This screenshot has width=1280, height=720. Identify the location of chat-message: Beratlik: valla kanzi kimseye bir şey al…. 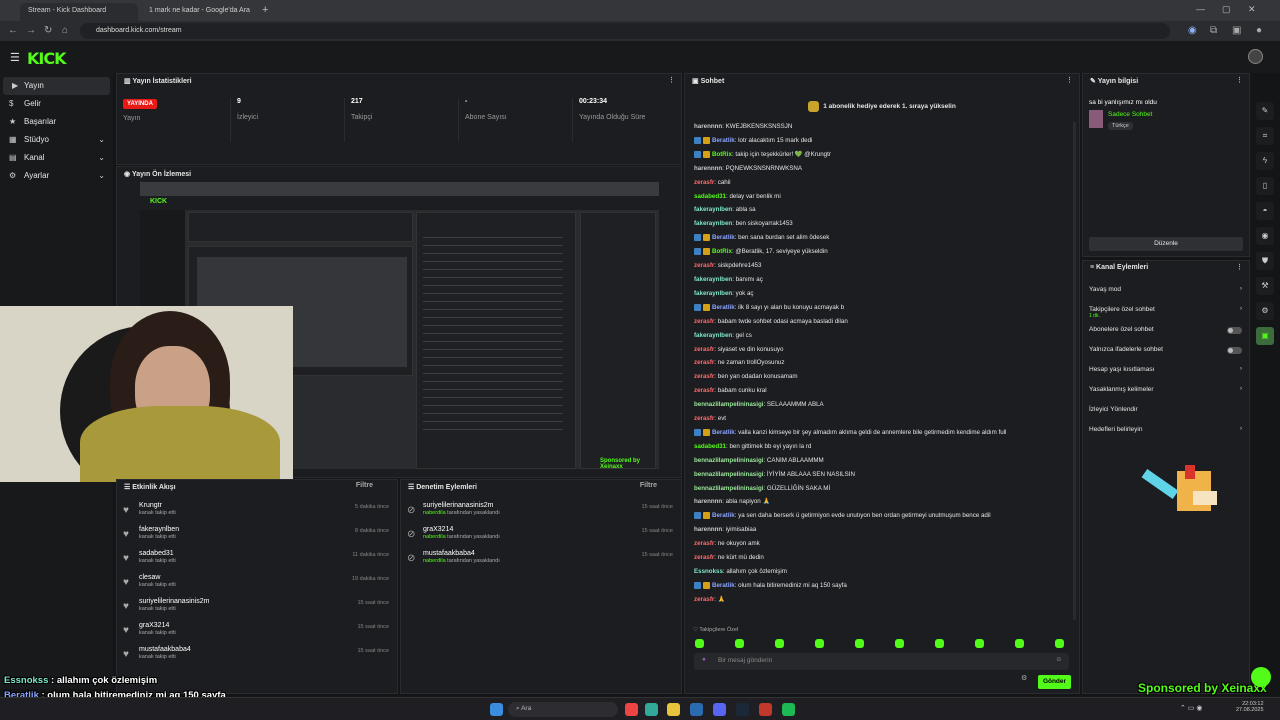
(879, 433).